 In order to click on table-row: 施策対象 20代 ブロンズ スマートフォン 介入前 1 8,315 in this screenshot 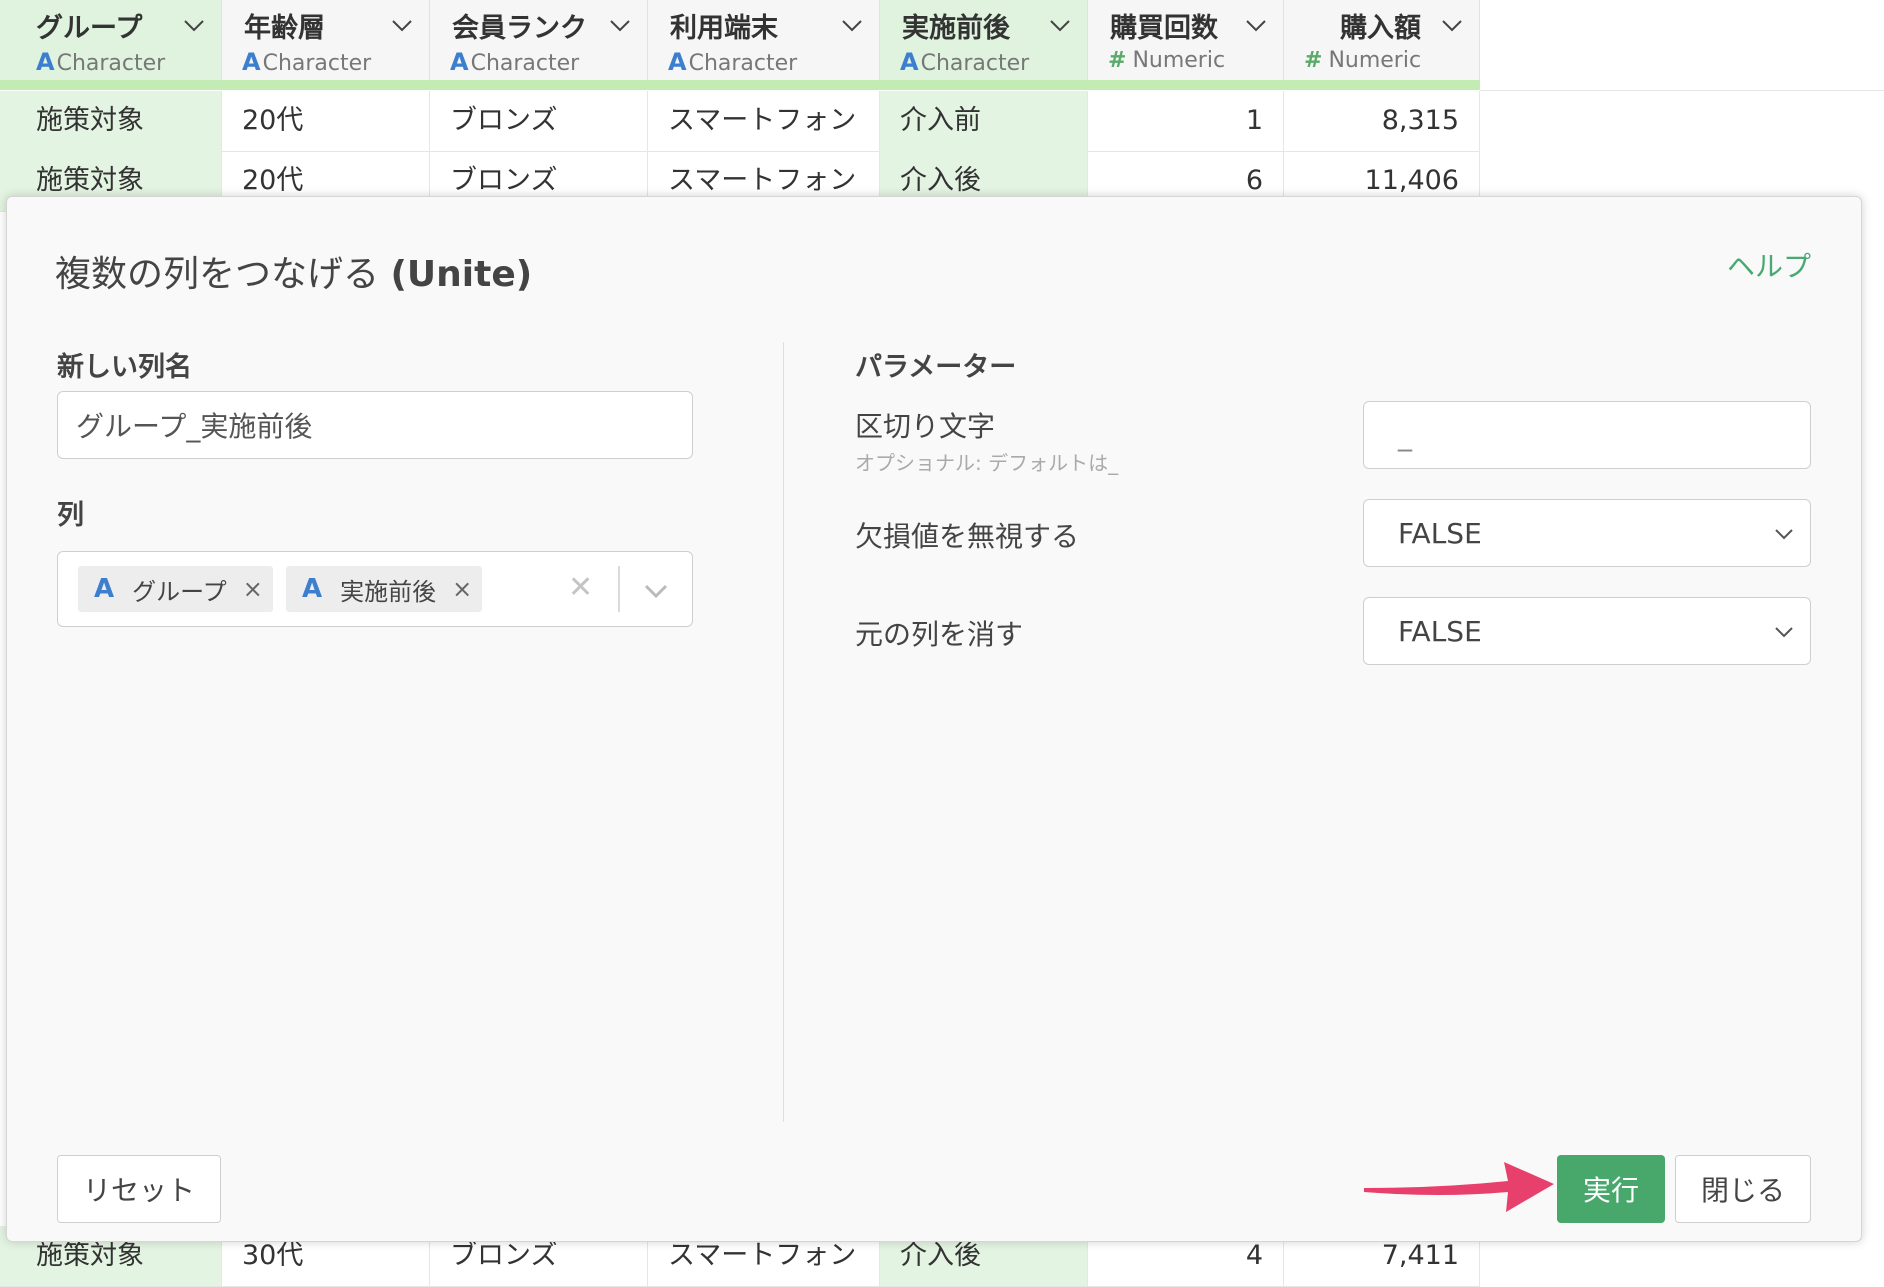, I will do `click(740, 121)`.